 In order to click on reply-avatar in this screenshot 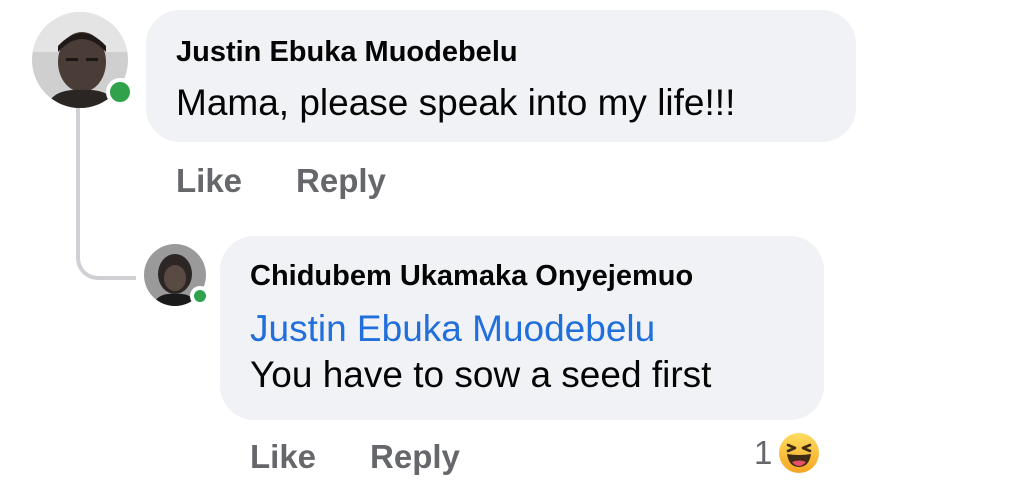, I will do `click(177, 275)`.